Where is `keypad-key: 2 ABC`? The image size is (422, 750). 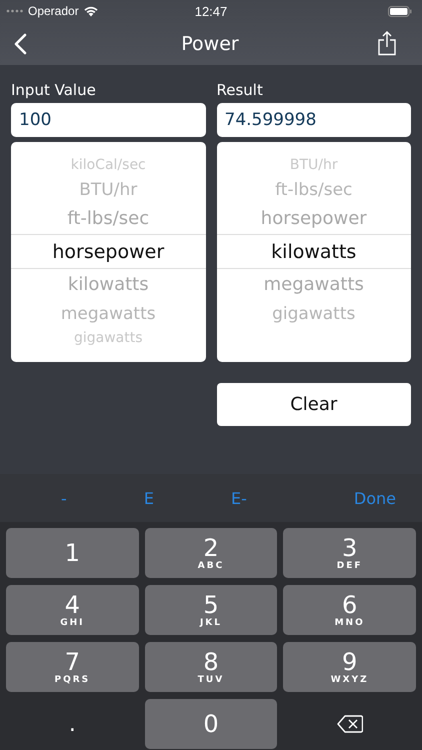 keypad-key: 2 ABC is located at coordinates (211, 553).